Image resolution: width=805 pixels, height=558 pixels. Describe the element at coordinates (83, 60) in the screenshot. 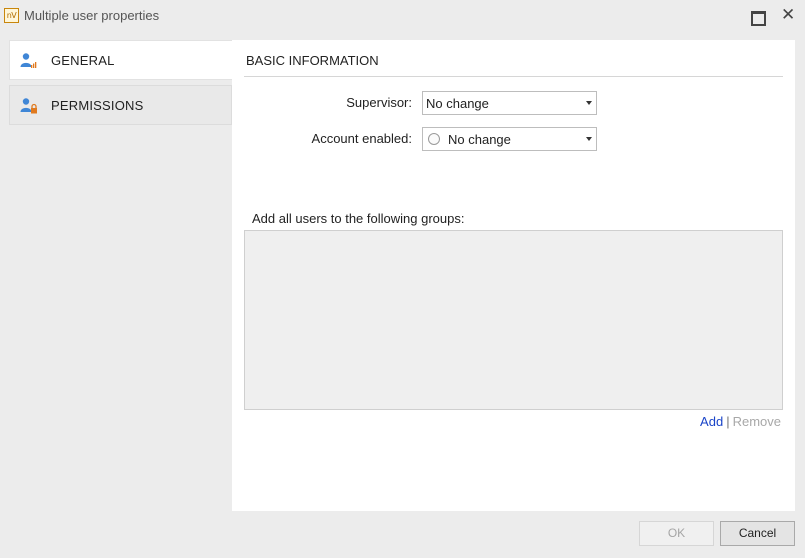

I see `sidebar-item-label: GENERAL` at that location.